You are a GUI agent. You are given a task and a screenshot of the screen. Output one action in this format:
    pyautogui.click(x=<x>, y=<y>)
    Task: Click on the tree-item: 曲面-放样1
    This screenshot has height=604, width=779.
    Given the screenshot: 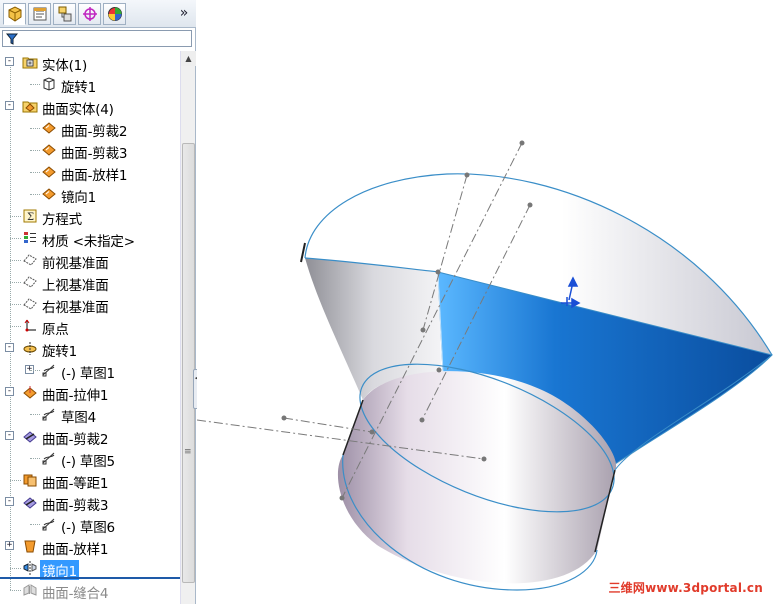 What is the action you would take?
    pyautogui.click(x=90, y=172)
    